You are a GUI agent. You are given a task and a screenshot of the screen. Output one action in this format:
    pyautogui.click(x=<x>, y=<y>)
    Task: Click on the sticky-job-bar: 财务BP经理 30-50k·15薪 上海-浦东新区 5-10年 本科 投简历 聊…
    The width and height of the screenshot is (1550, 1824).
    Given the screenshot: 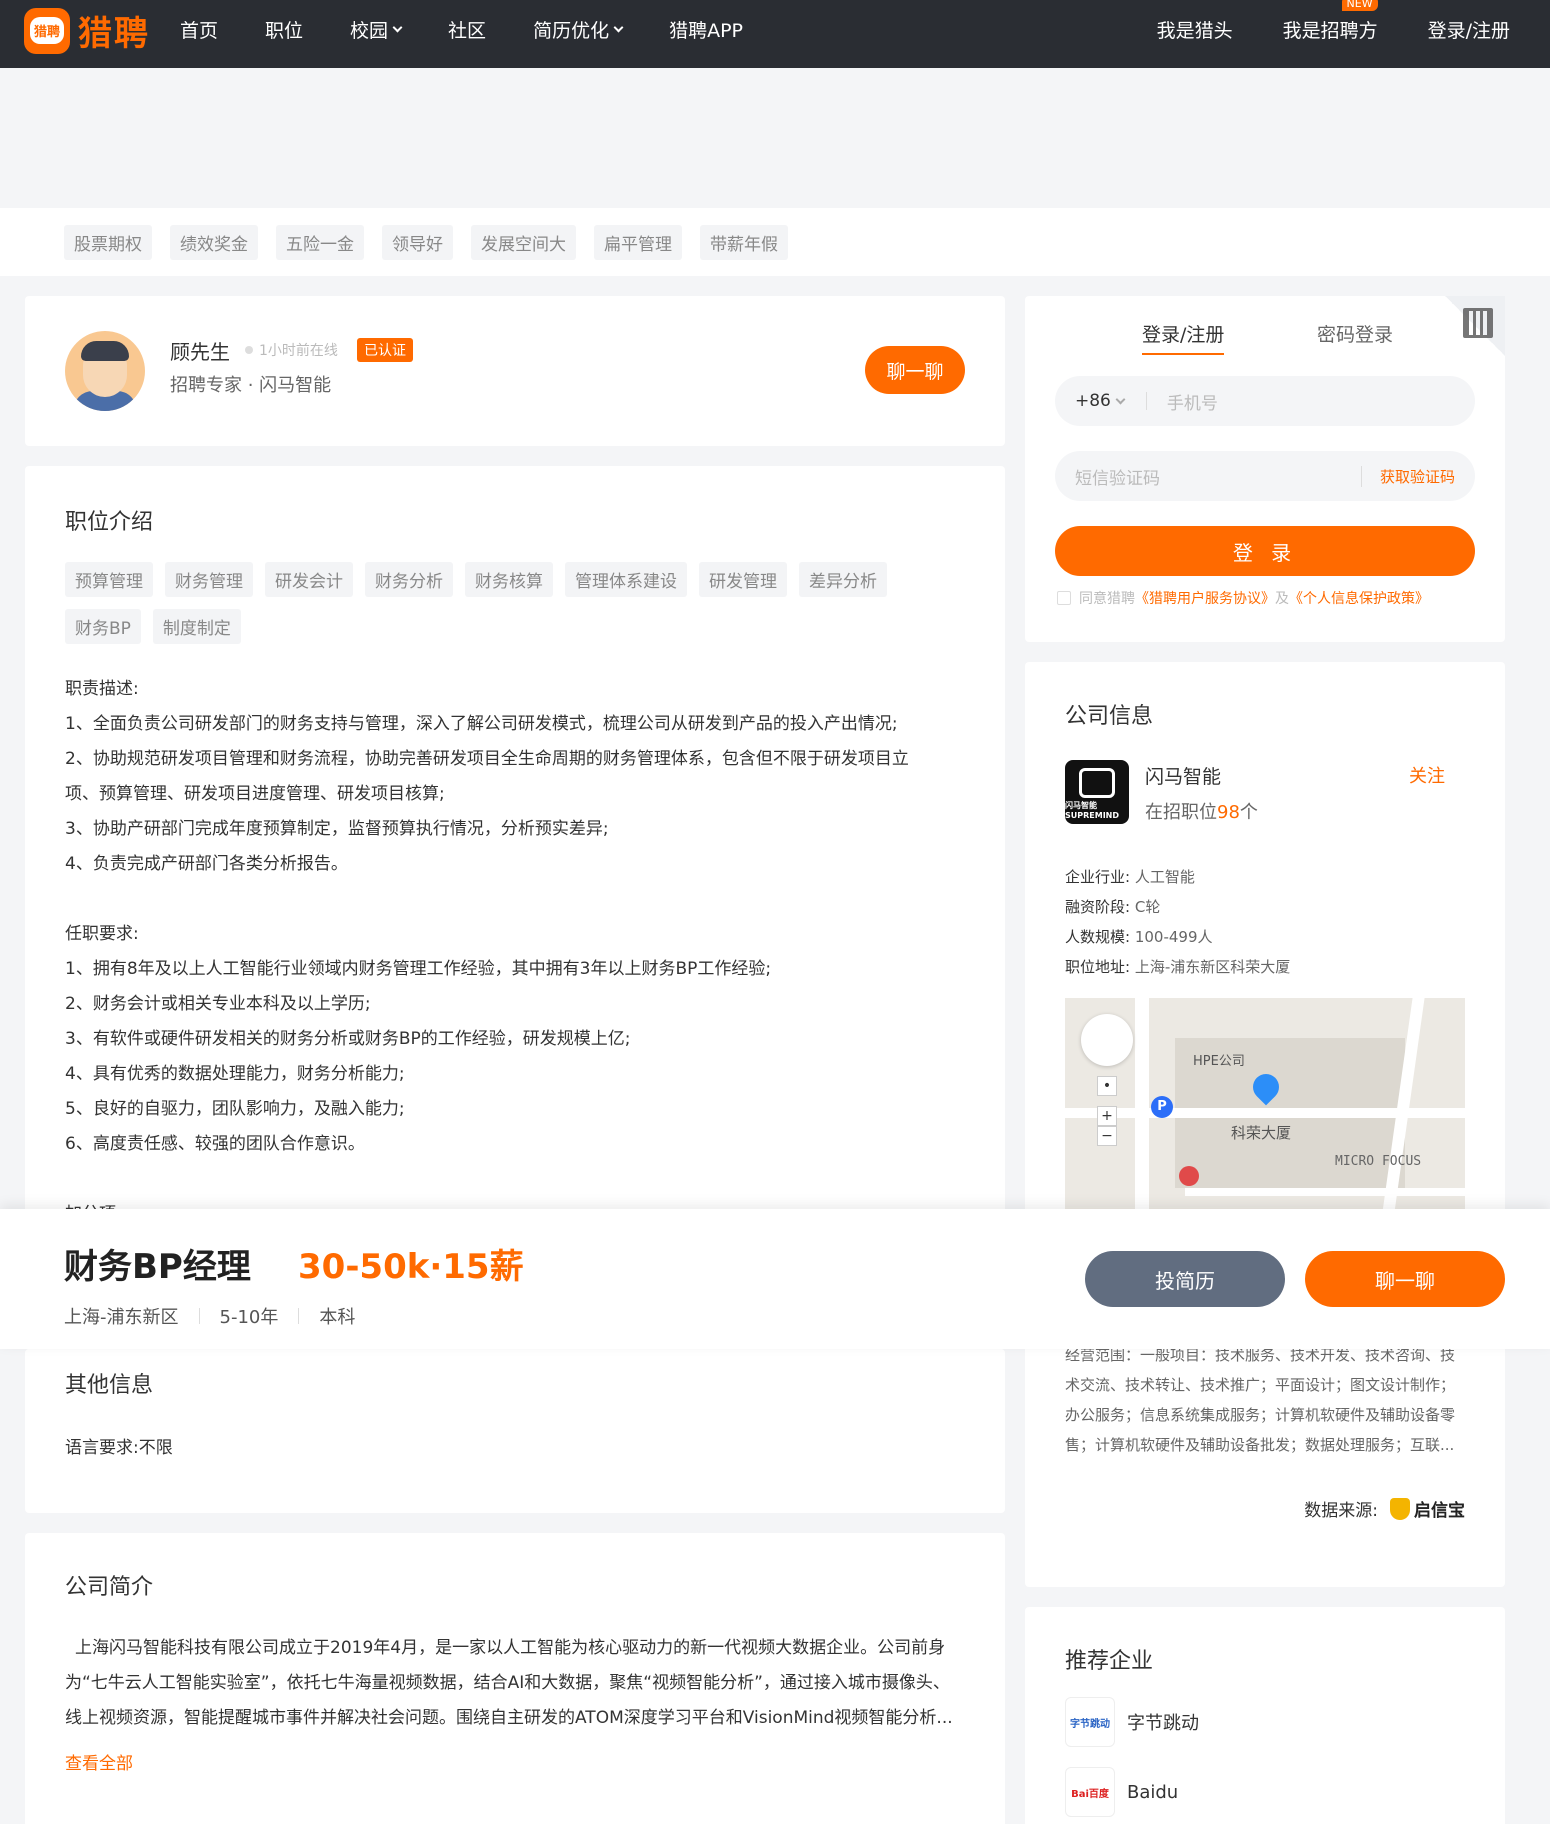 What is the action you would take?
    pyautogui.click(x=775, y=1279)
    